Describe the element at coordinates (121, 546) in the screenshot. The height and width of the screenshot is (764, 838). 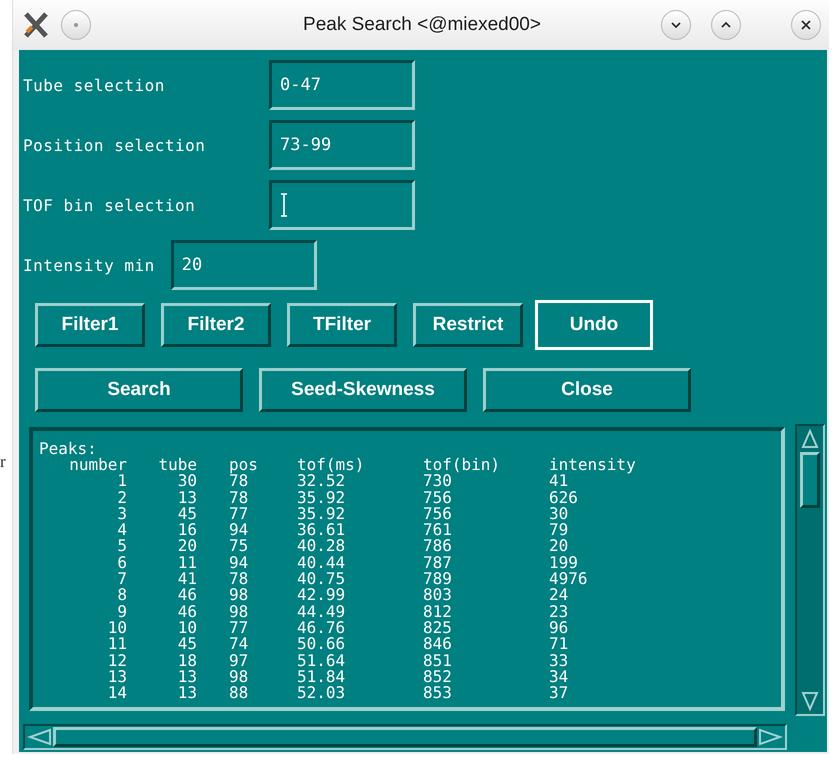
I see `table-cell-text: 5` at that location.